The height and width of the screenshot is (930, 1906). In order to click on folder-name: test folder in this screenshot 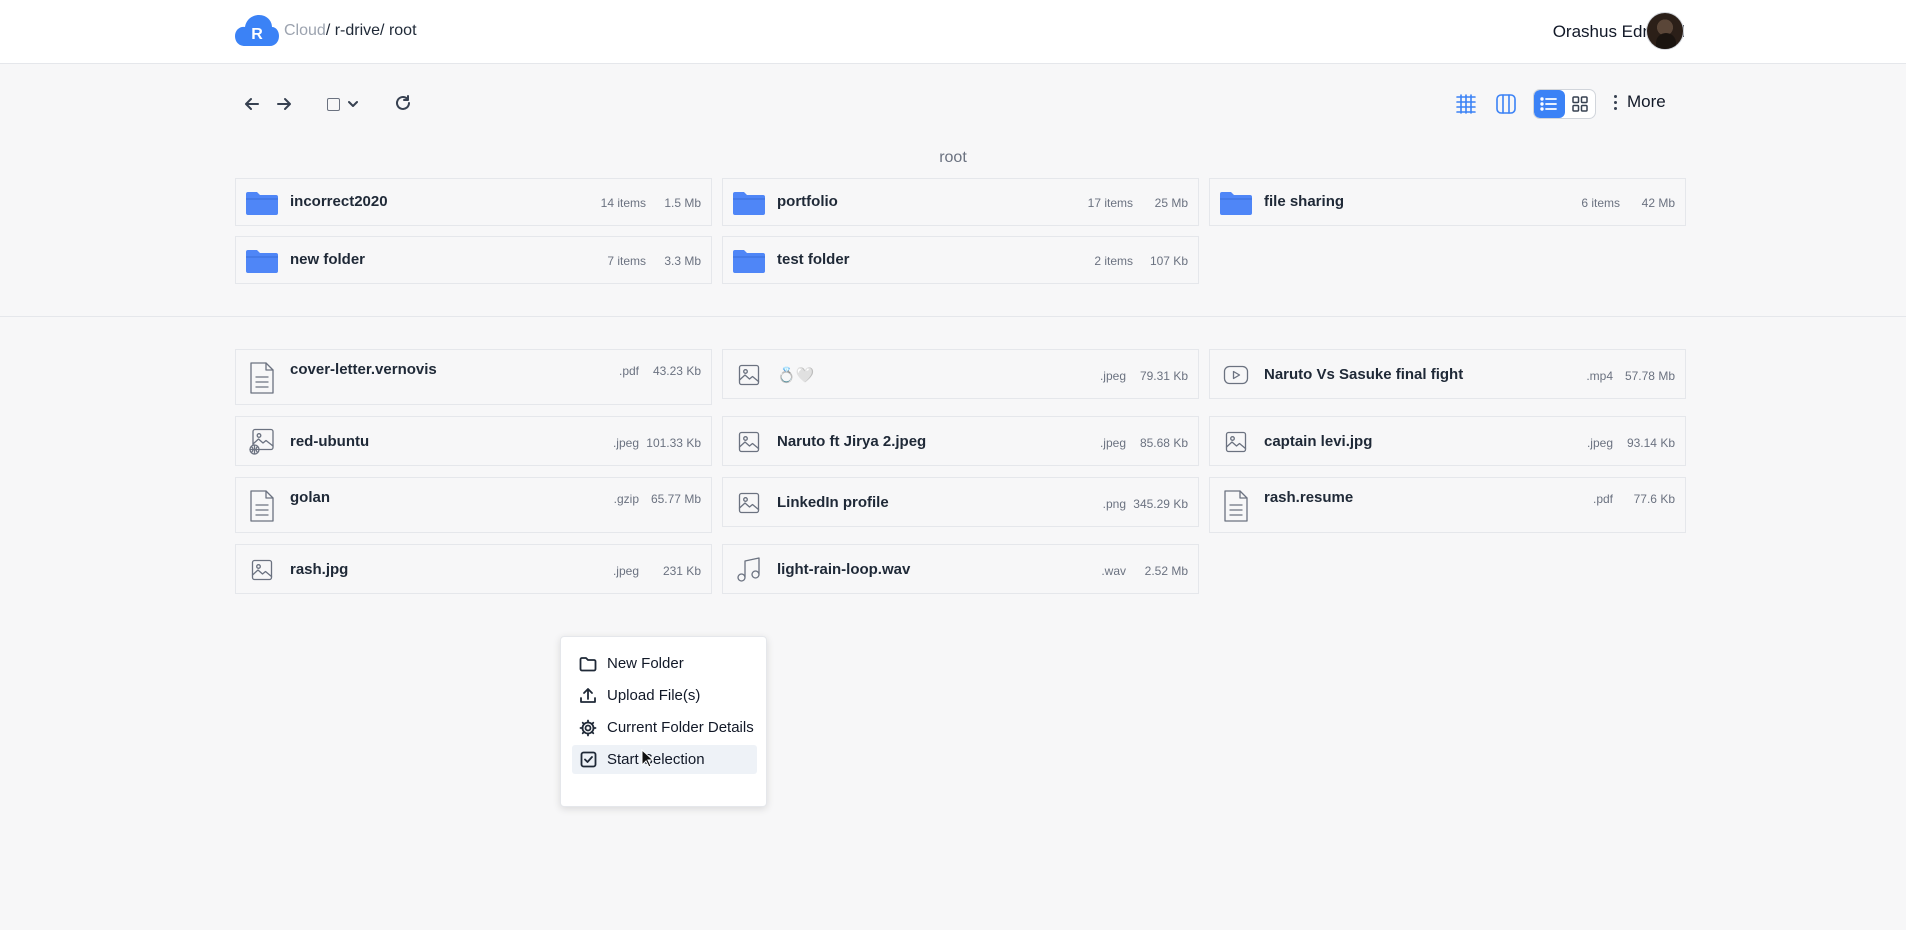, I will do `click(813, 259)`.